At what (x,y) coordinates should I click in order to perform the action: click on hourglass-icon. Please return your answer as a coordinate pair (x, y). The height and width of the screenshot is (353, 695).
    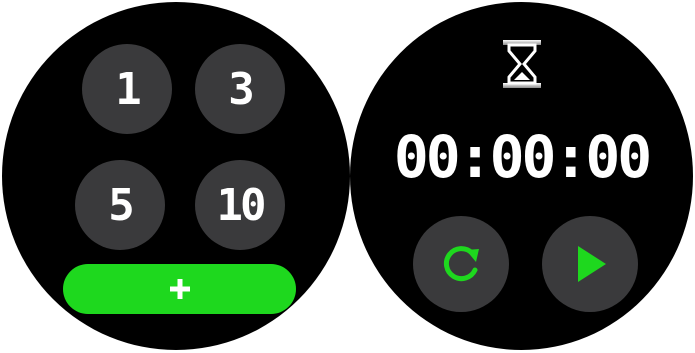
    Looking at the image, I should click on (522, 64).